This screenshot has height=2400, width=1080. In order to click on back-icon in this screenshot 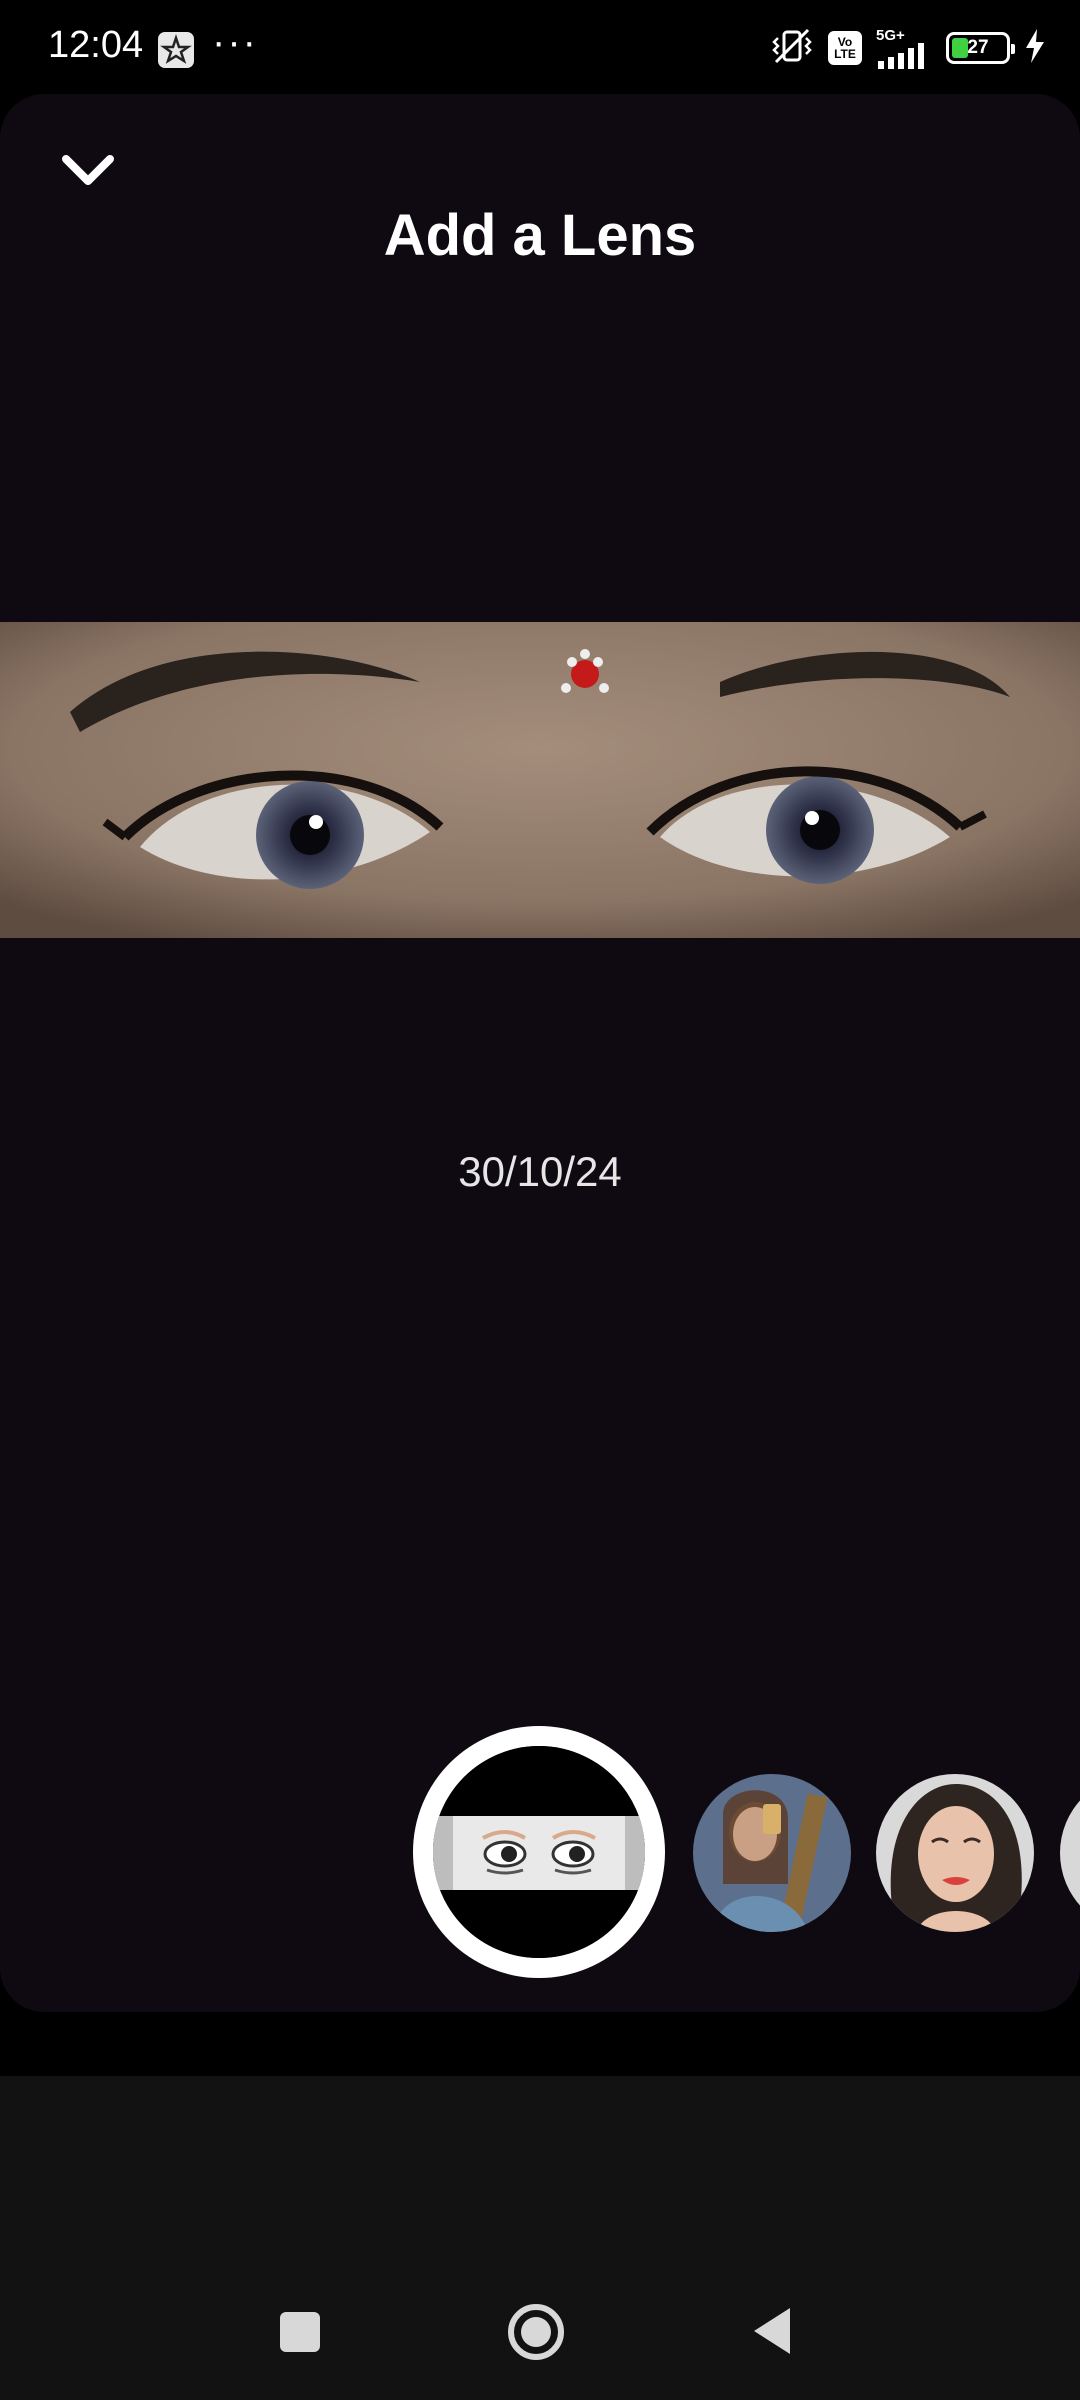, I will do `click(772, 2331)`.